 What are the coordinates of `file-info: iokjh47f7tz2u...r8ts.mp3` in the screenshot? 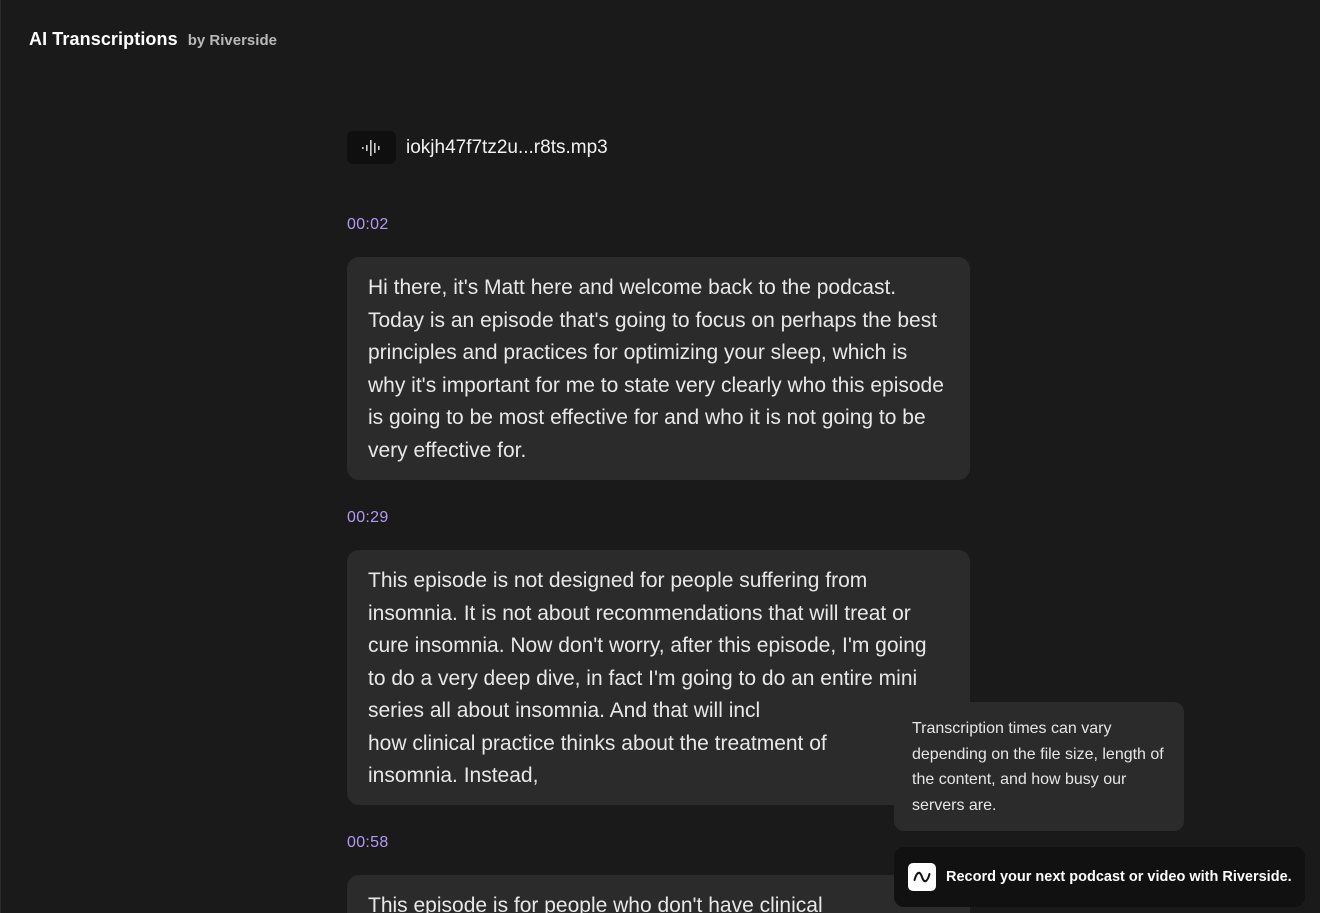 It's located at (477, 147).